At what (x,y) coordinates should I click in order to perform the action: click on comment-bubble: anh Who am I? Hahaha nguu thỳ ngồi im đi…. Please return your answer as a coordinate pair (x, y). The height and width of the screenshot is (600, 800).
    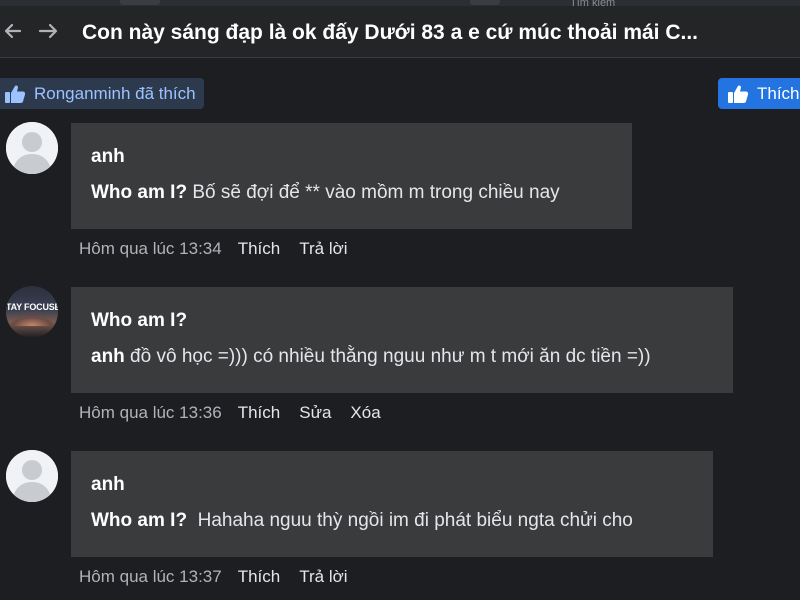
    Looking at the image, I should click on (392, 504).